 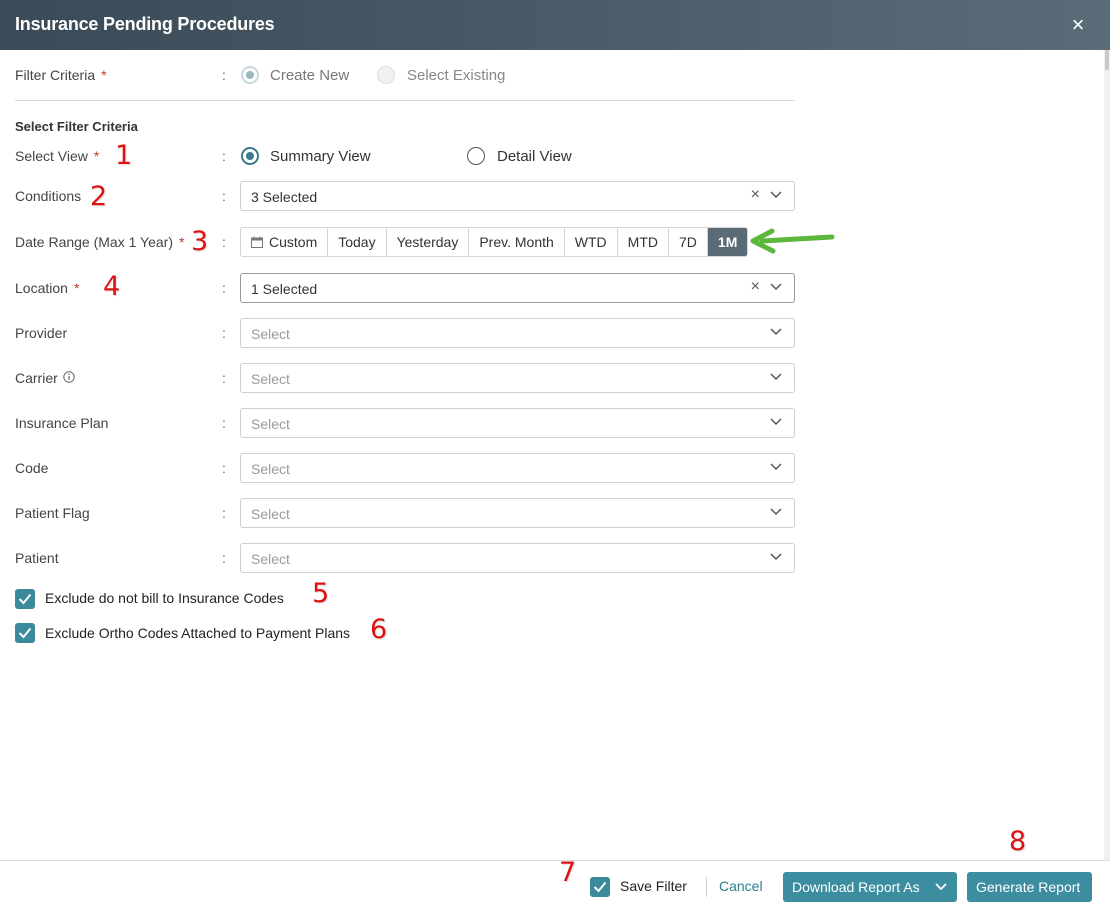 I want to click on patient-placeholder: Select, so click(x=270, y=559).